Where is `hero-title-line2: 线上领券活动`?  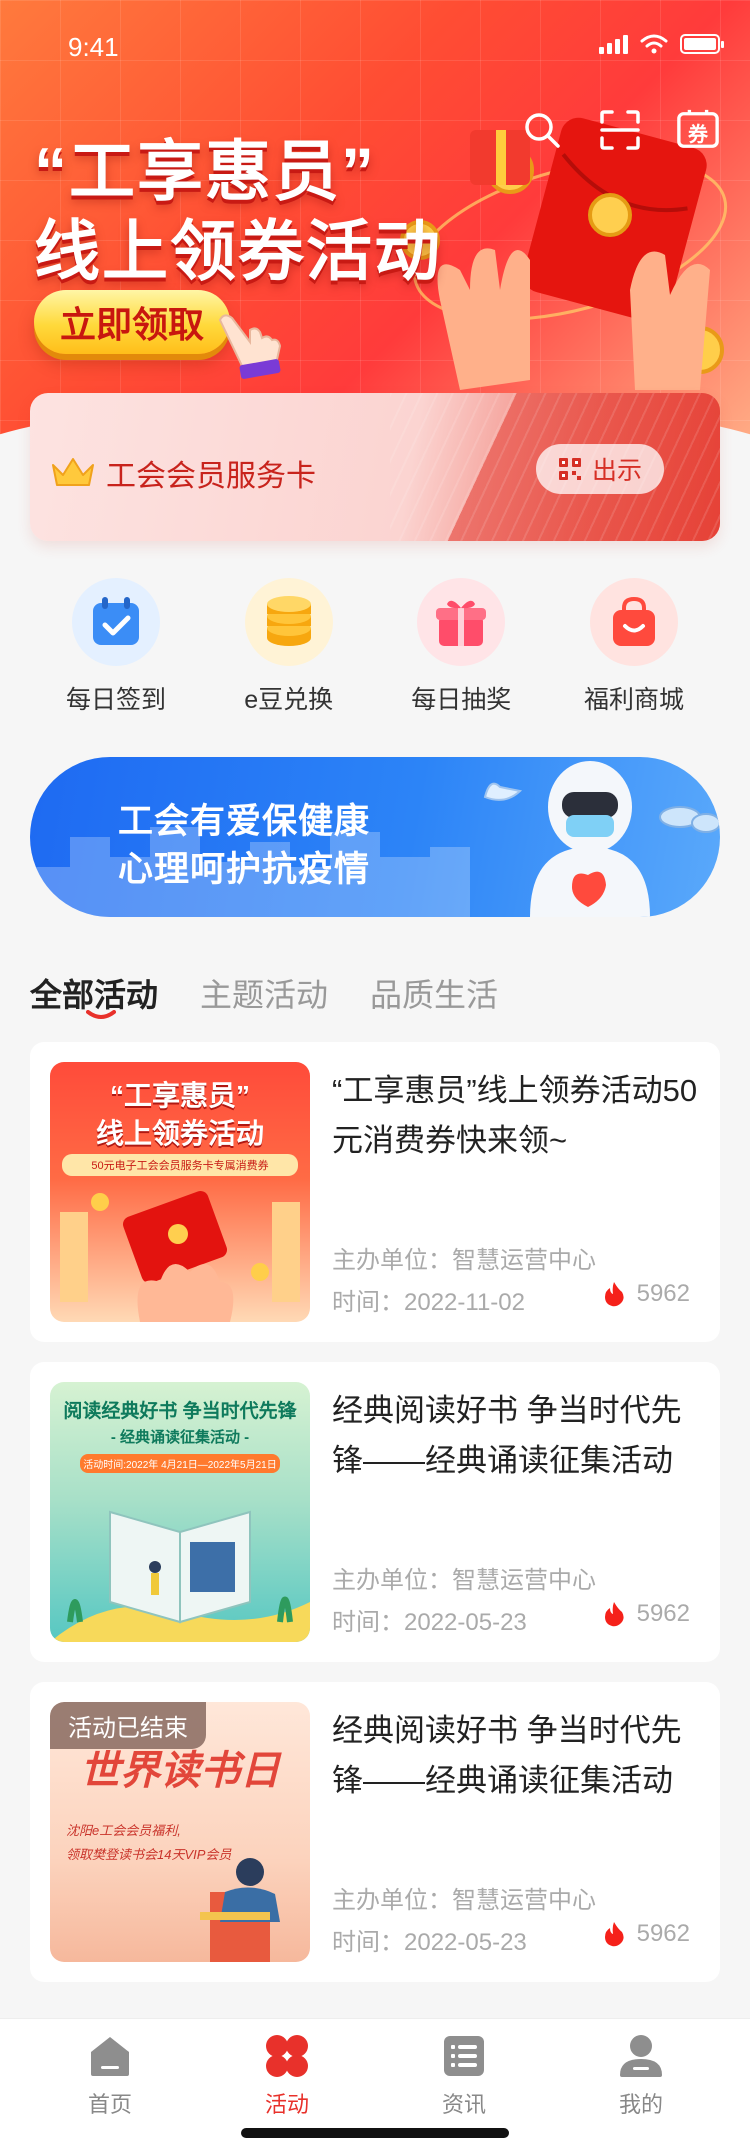
hero-title-line2: 线上领券活动 is located at coordinates (238, 251).